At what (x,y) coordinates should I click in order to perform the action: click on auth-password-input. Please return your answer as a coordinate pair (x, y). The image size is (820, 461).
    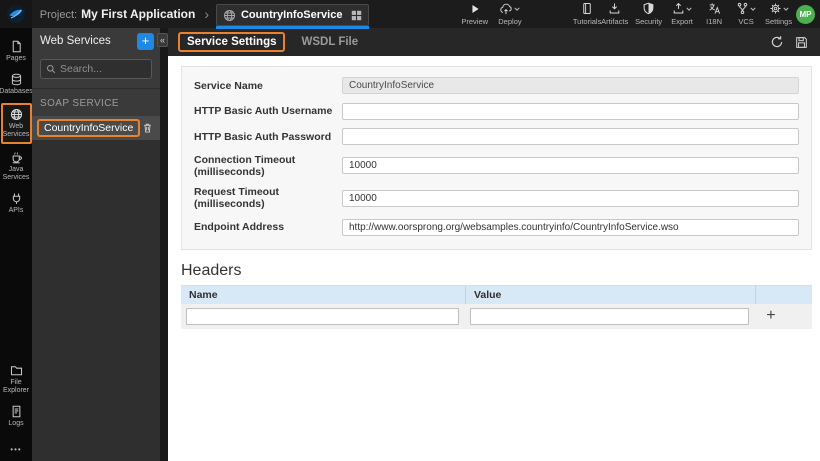
    Looking at the image, I should click on (570, 136).